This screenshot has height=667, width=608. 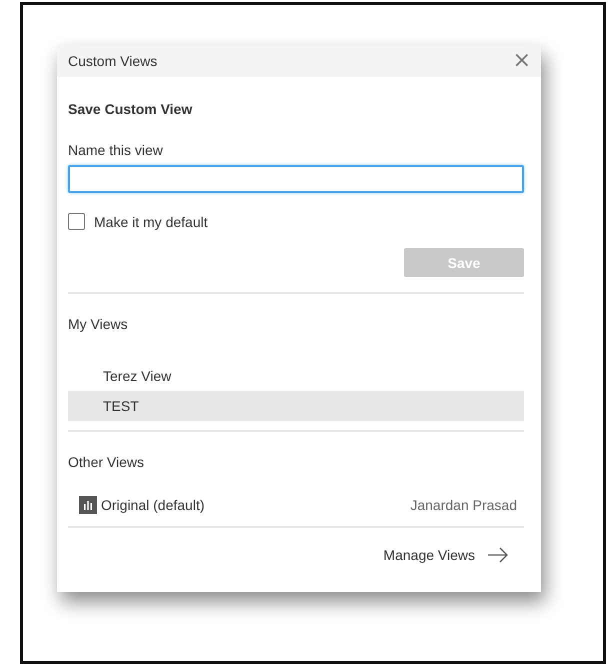 I want to click on checkbox-label: Make it my default, so click(x=151, y=222).